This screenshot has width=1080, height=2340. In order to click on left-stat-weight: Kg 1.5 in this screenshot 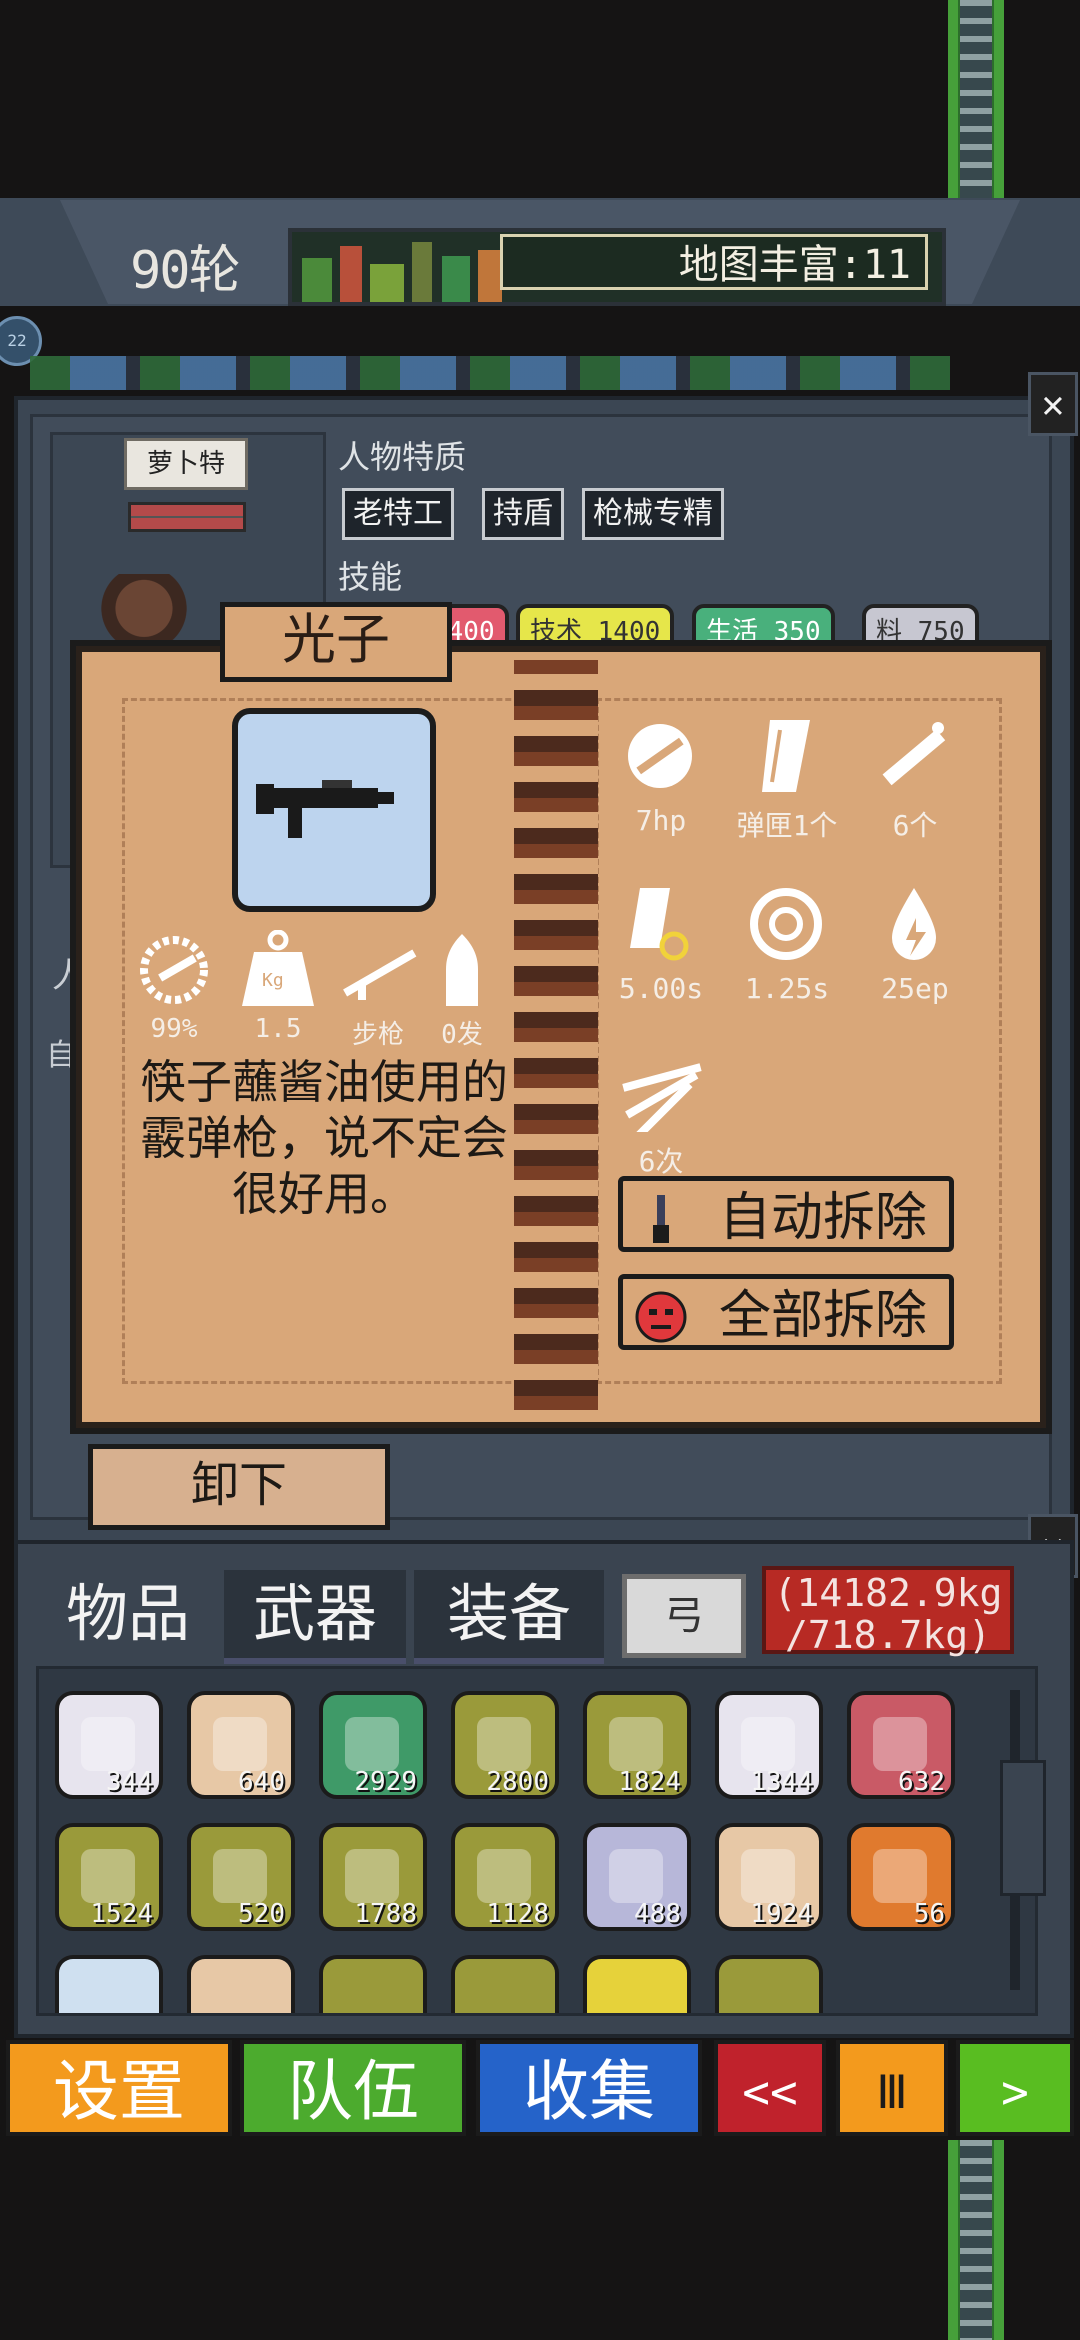, I will do `click(278, 986)`.